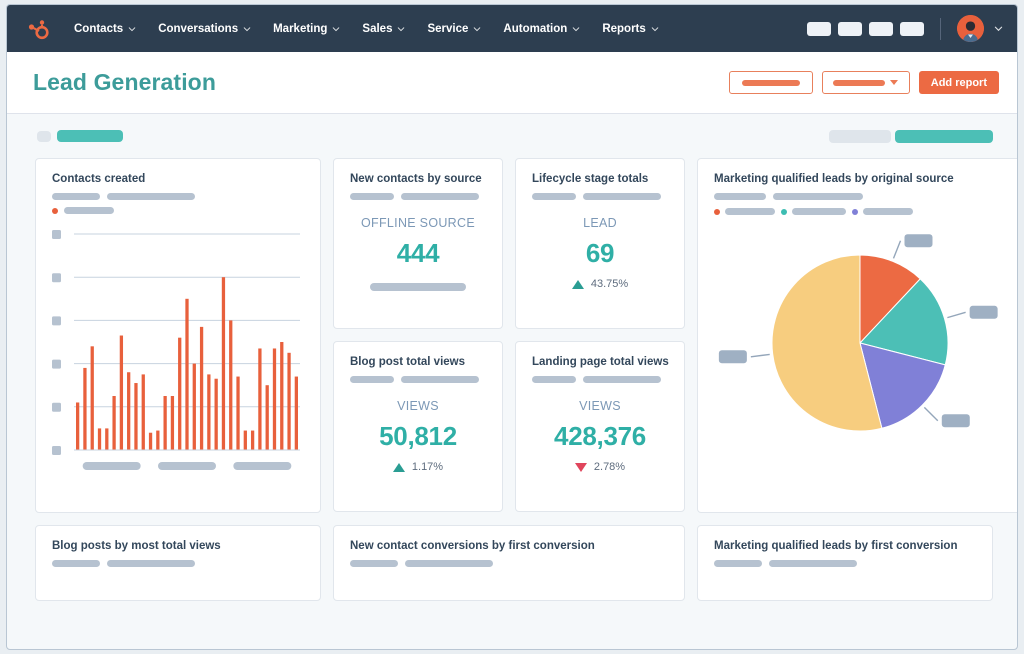  What do you see at coordinates (454, 29) in the screenshot?
I see `nav-item-service: Service` at bounding box center [454, 29].